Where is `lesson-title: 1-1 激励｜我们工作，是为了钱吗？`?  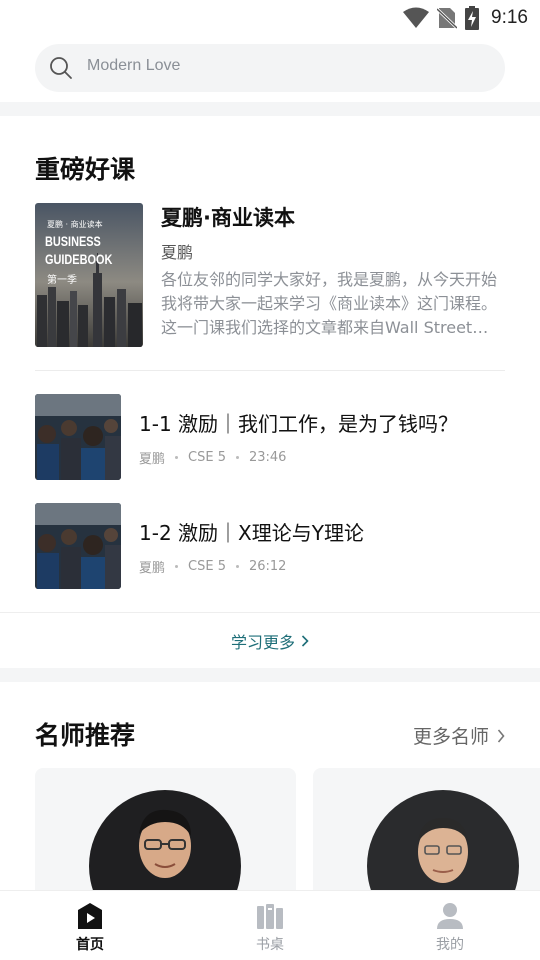
lesson-title: 1-1 激励｜我们工作，是为了钱吗？ is located at coordinates (299, 424).